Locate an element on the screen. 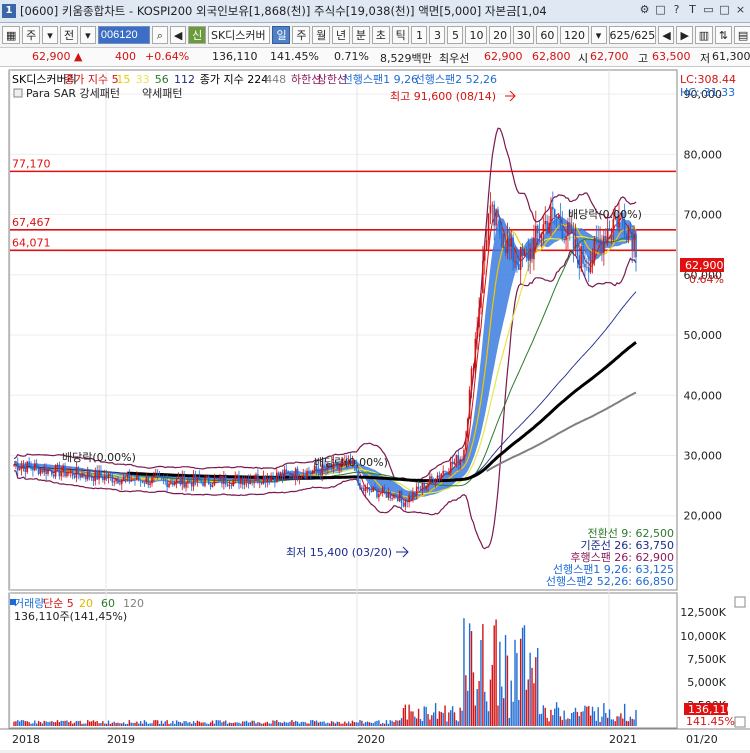 The width and height of the screenshot is (750, 753). interval-3: 3 is located at coordinates (437, 35).